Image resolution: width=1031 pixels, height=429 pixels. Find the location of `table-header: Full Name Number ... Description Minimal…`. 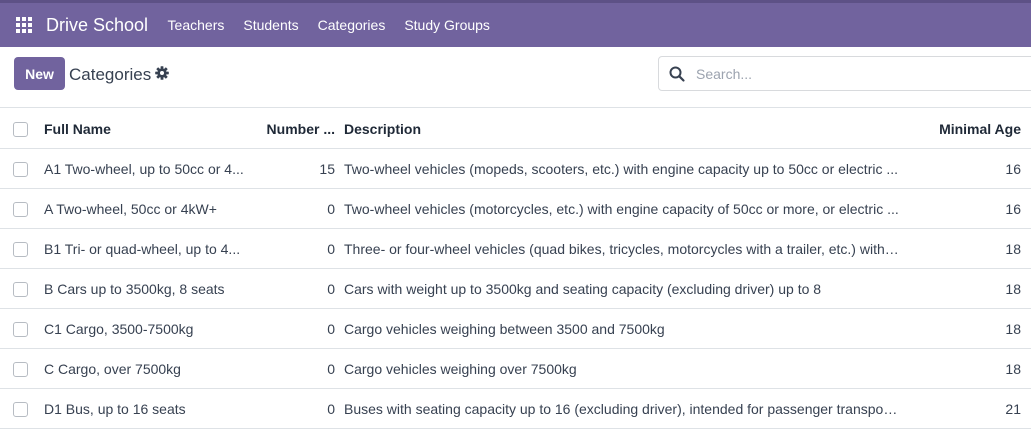

table-header: Full Name Number ... Description Minimal… is located at coordinates (515, 129).